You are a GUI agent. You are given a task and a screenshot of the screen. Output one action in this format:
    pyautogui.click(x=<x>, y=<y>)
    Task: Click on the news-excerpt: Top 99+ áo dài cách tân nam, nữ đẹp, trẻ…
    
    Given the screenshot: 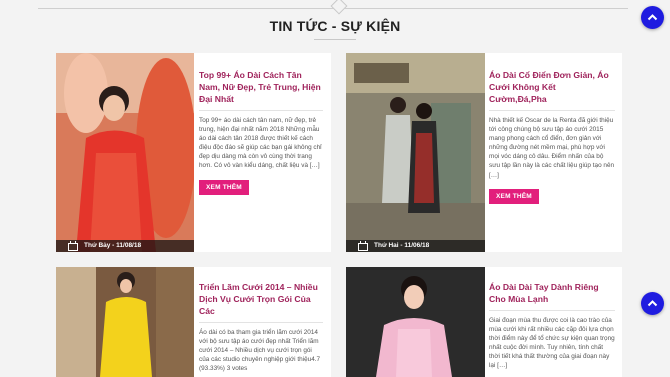 What is the action you would take?
    pyautogui.click(x=260, y=143)
    